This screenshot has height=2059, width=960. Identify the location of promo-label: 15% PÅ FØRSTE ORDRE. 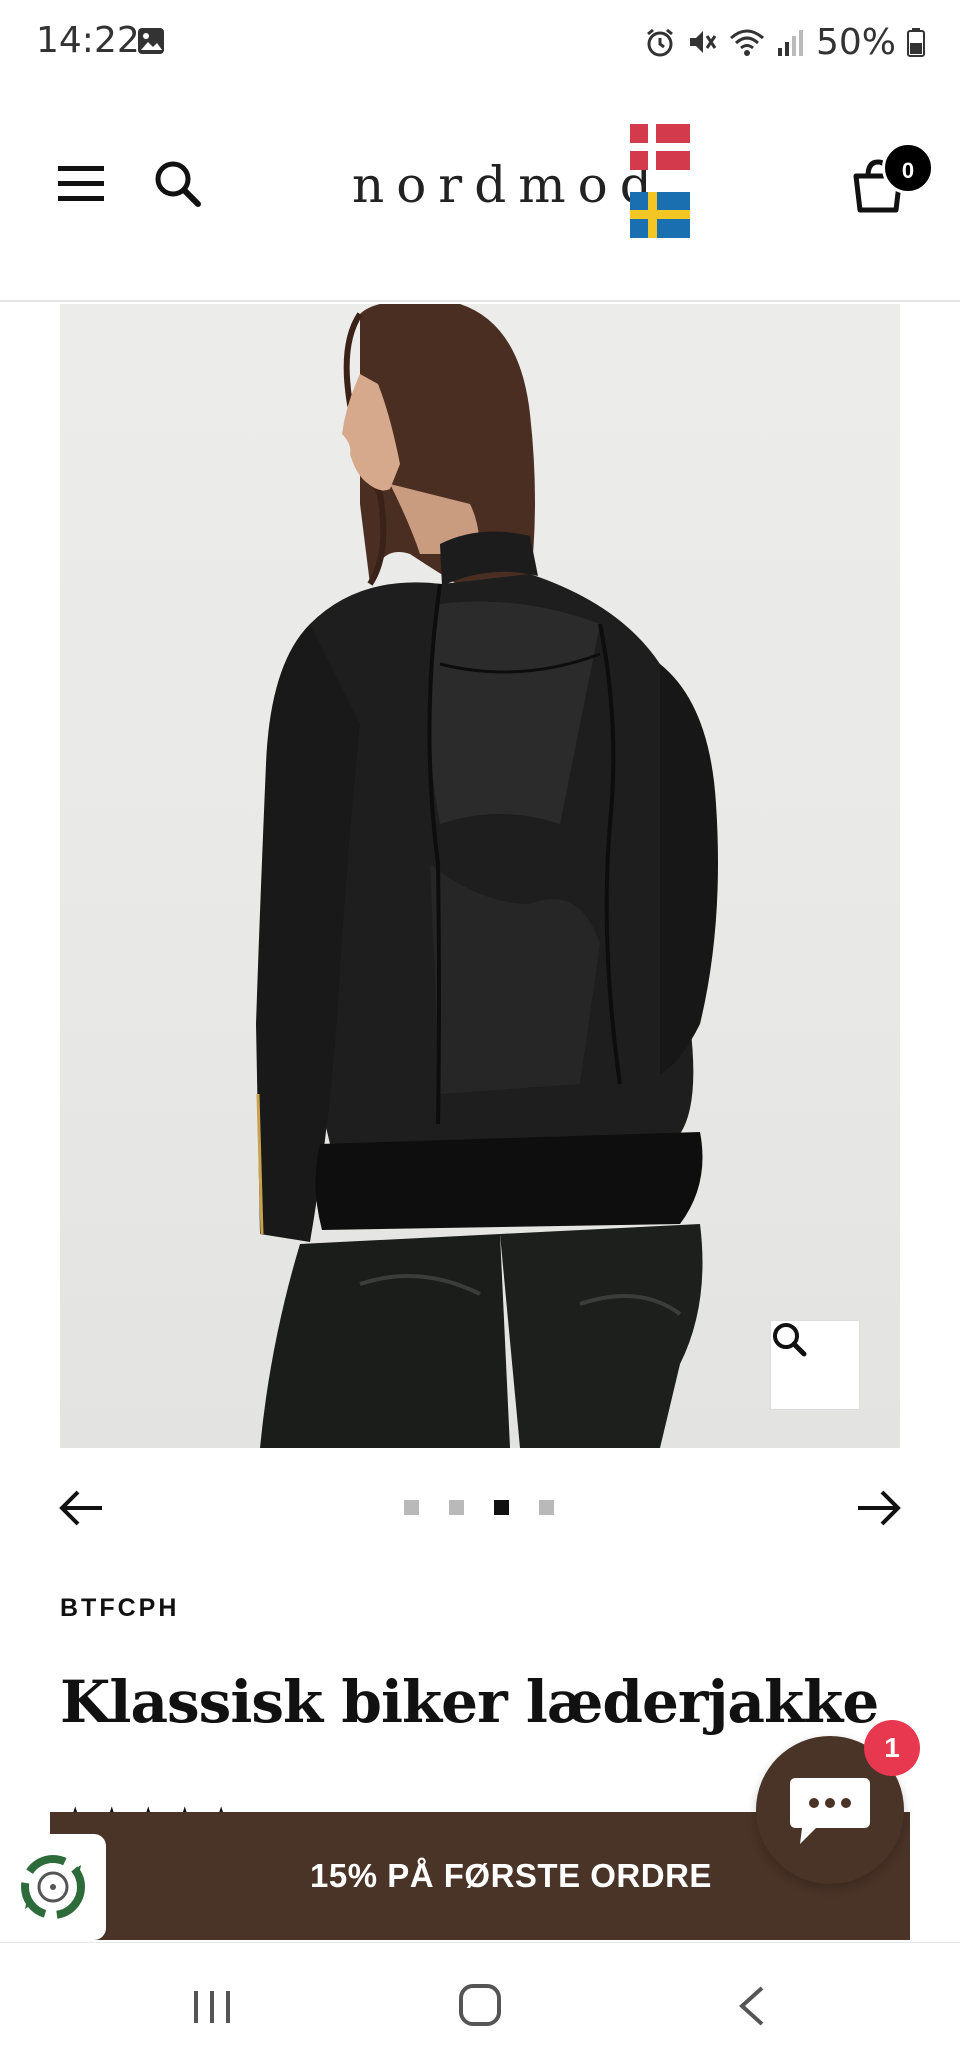
(511, 1875).